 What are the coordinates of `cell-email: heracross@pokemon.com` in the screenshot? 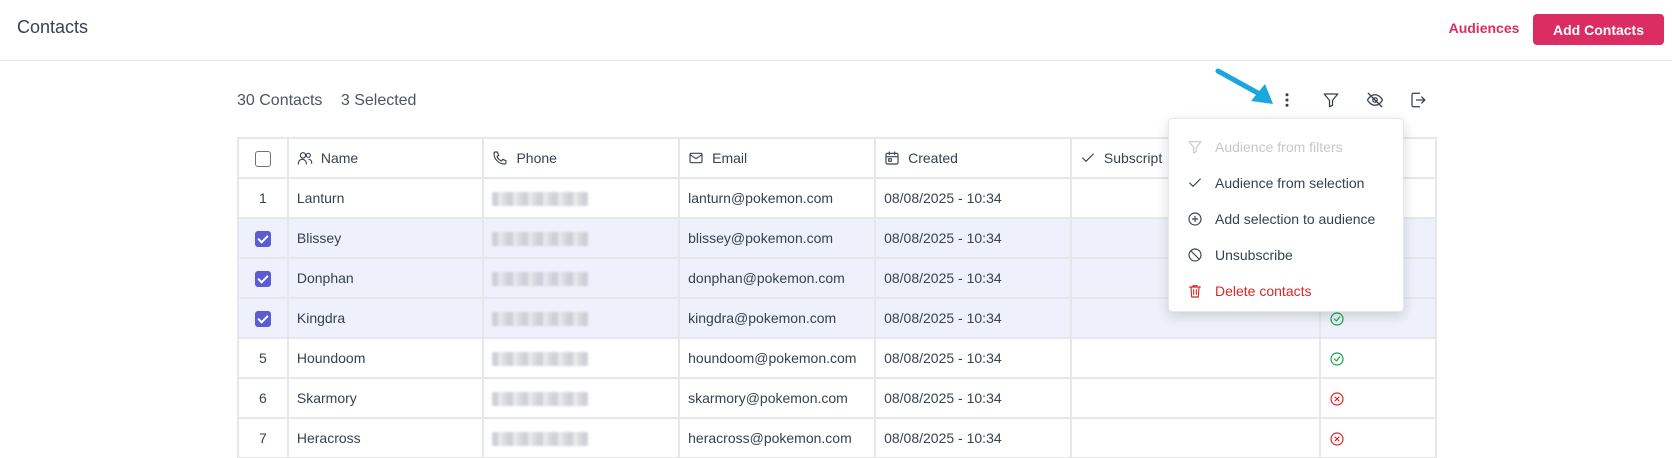 It's located at (777, 437).